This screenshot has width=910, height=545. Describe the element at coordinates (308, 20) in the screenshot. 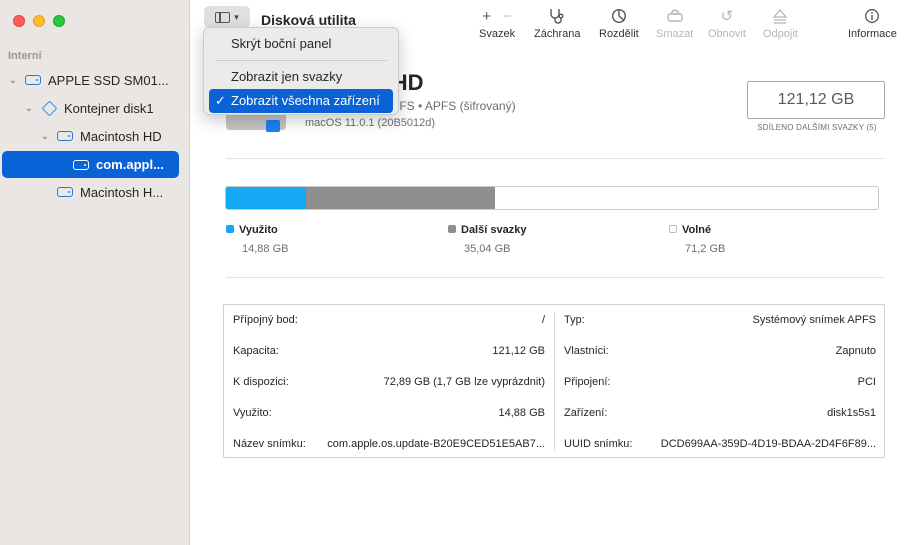

I see `window-title: Disková utilita` at that location.